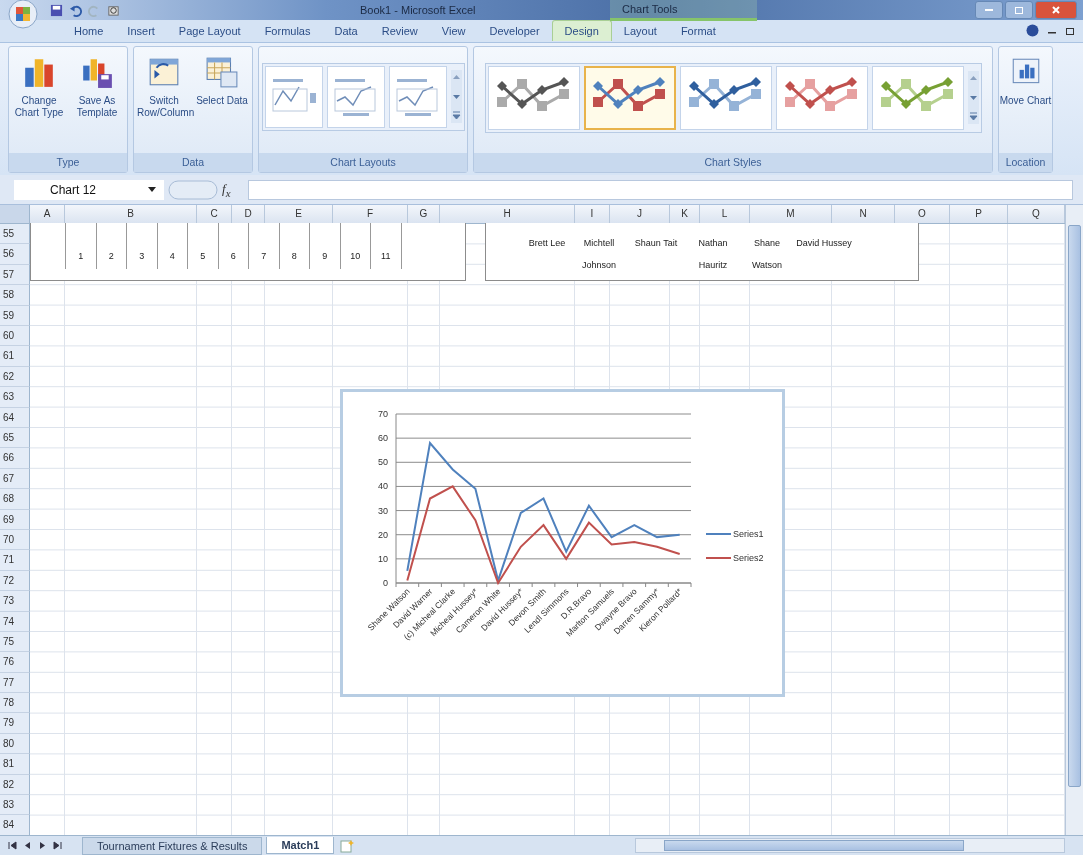 This screenshot has height=855, width=1083. Describe the element at coordinates (15, 499) in the screenshot. I see `row-header: 68` at that location.